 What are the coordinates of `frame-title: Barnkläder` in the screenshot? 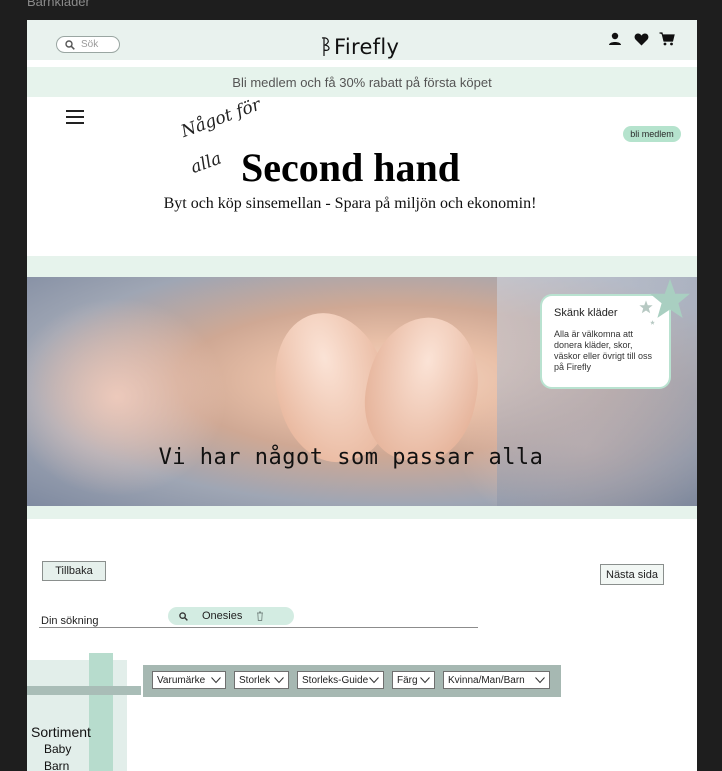 It's located at (58, 4).